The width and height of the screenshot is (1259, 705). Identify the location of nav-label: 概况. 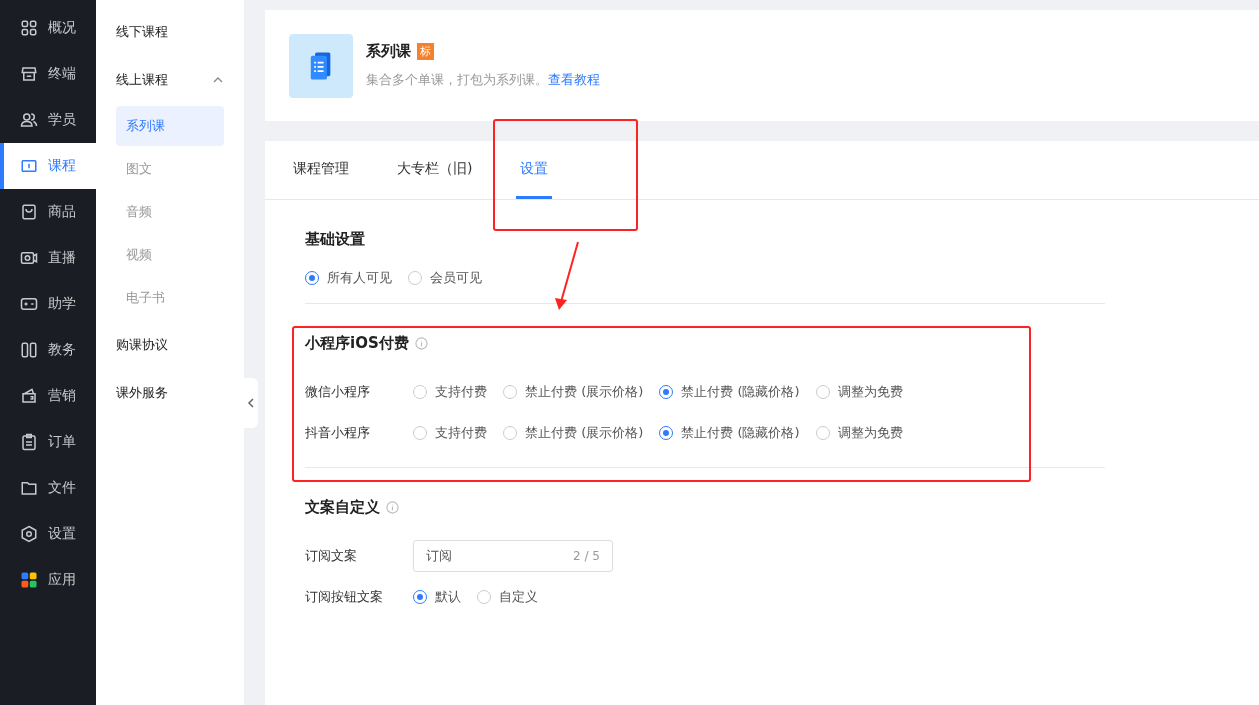
(62, 28).